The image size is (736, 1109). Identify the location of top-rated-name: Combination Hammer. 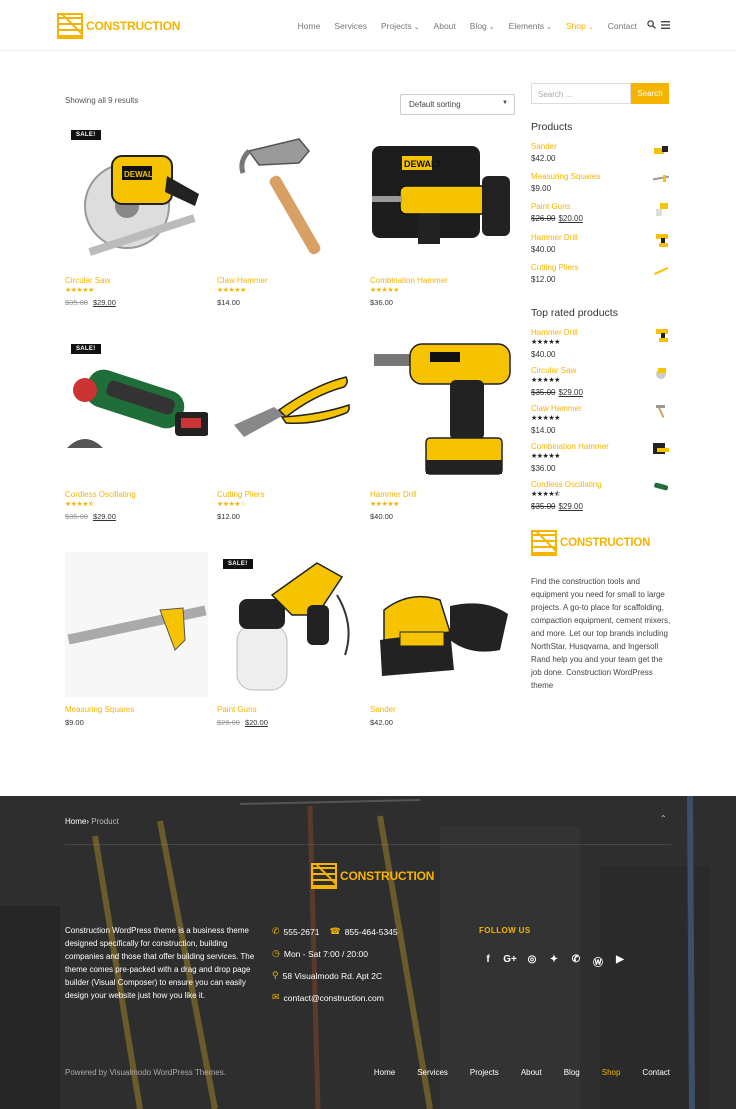
(600, 446).